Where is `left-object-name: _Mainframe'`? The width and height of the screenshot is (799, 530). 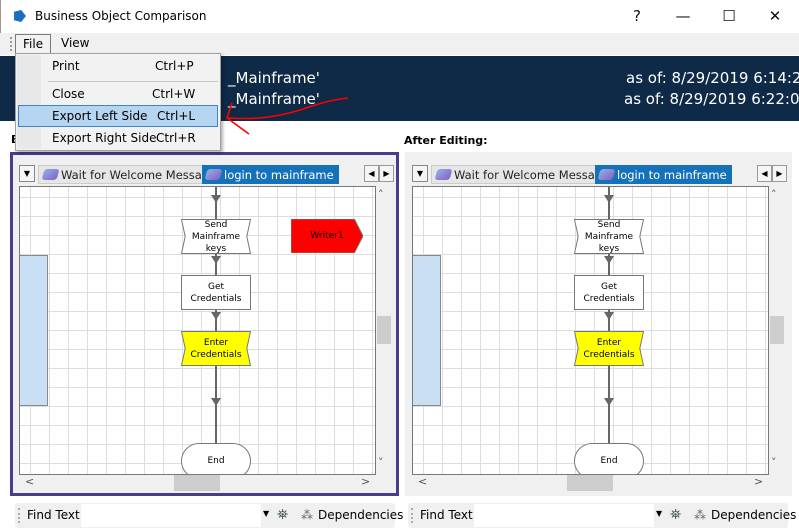 left-object-name: _Mainframe' is located at coordinates (274, 78).